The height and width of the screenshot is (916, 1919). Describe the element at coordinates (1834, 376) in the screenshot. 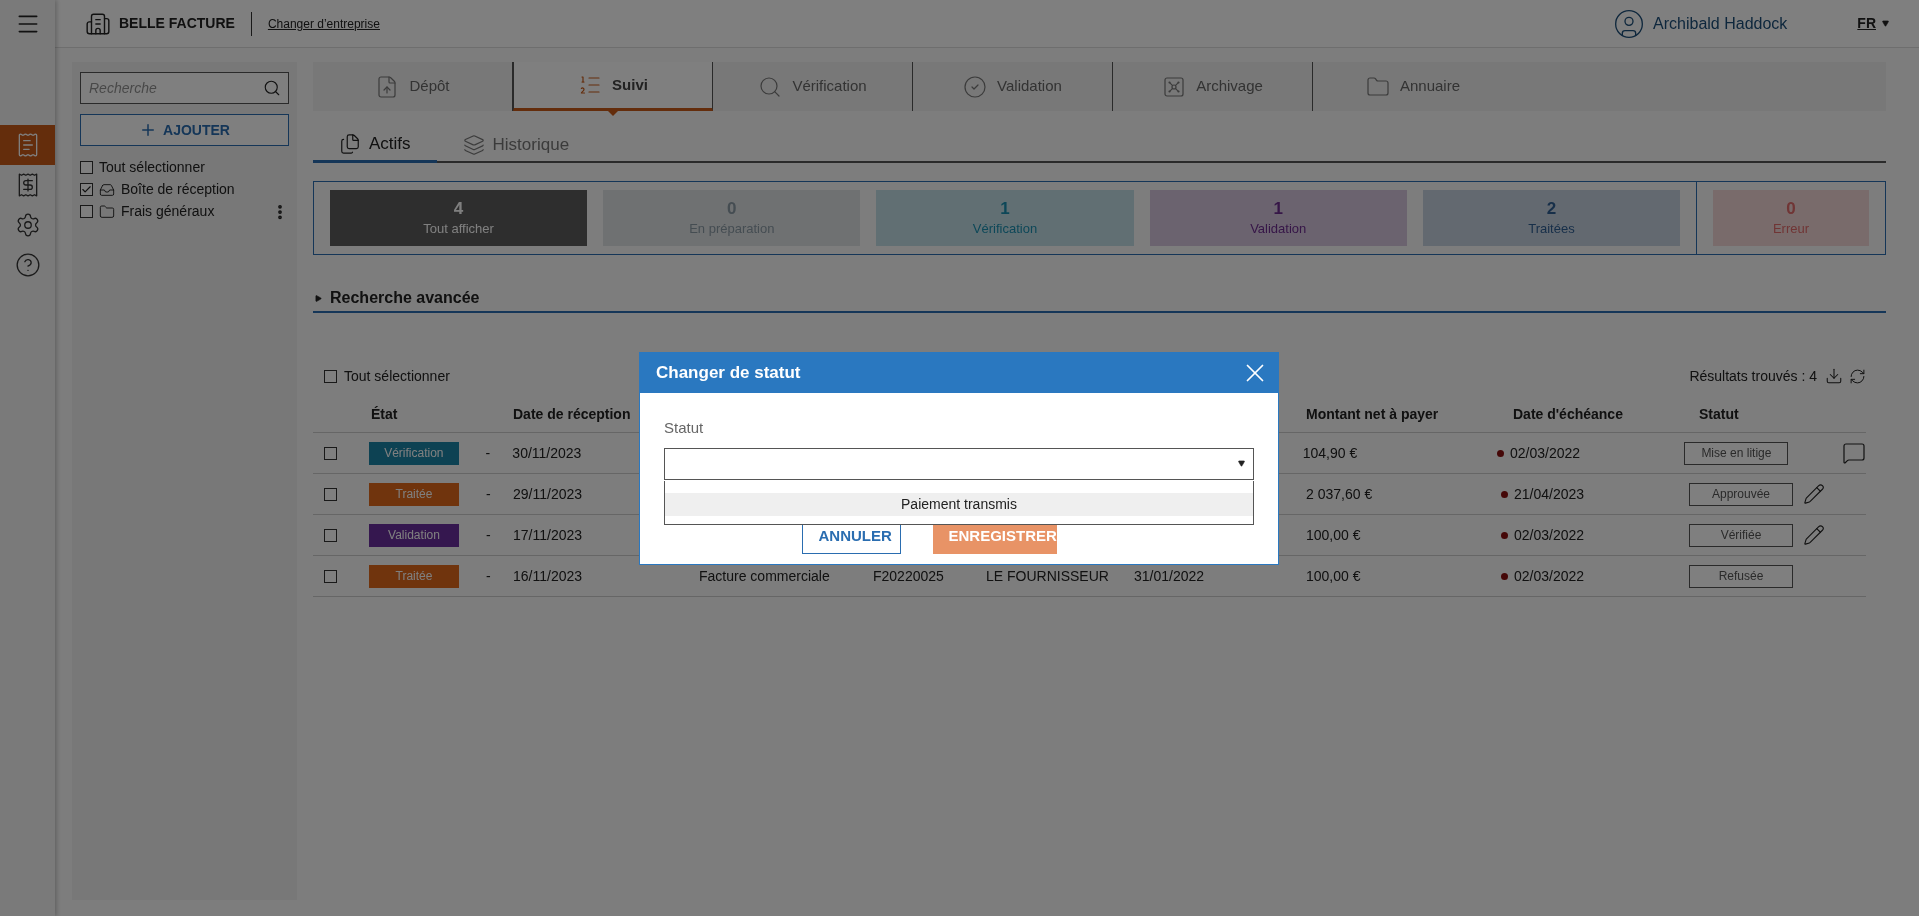

I see `download-icon` at that location.